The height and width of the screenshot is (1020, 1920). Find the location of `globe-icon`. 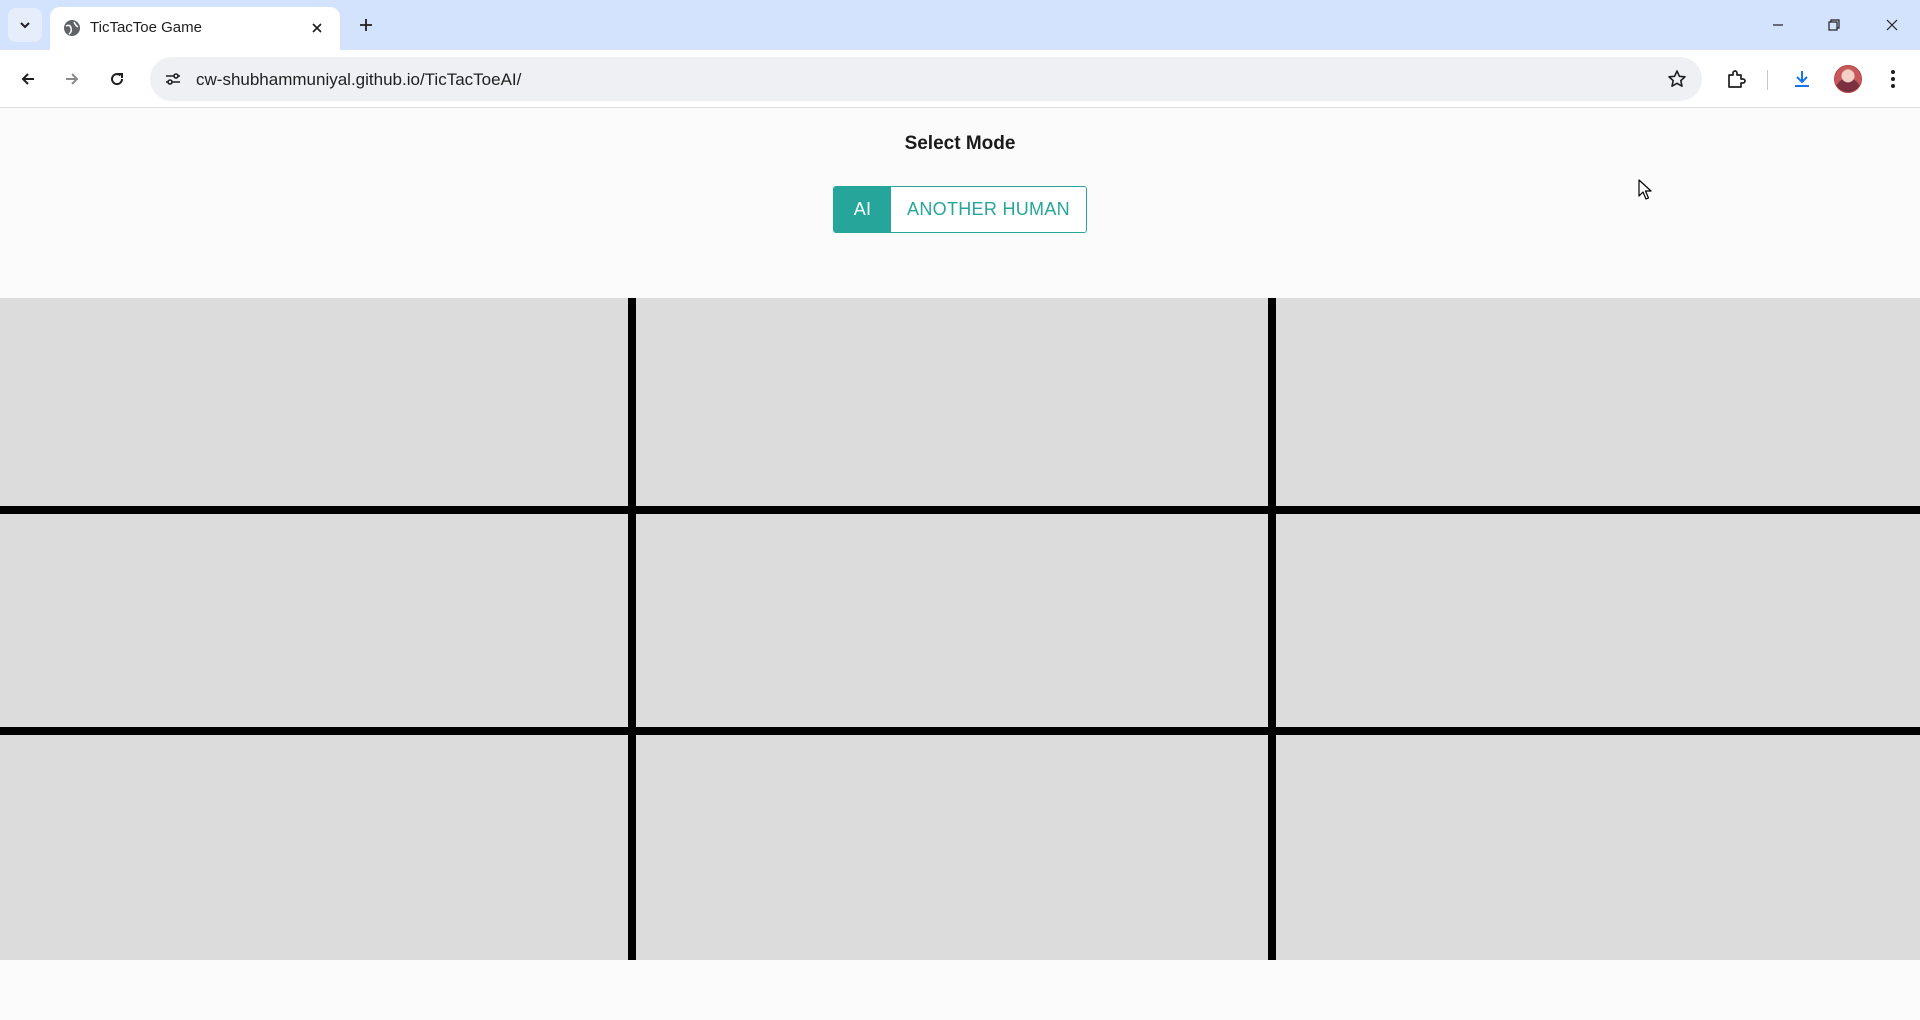

globe-icon is located at coordinates (72, 28).